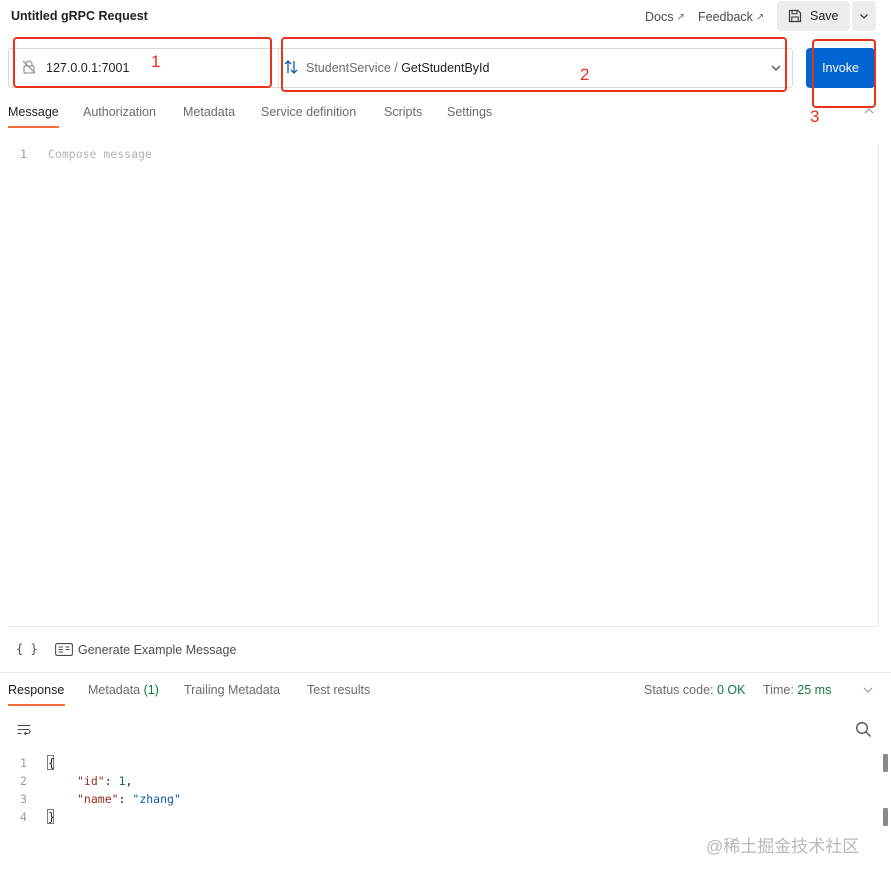  I want to click on json-comma: ,, so click(129, 781).